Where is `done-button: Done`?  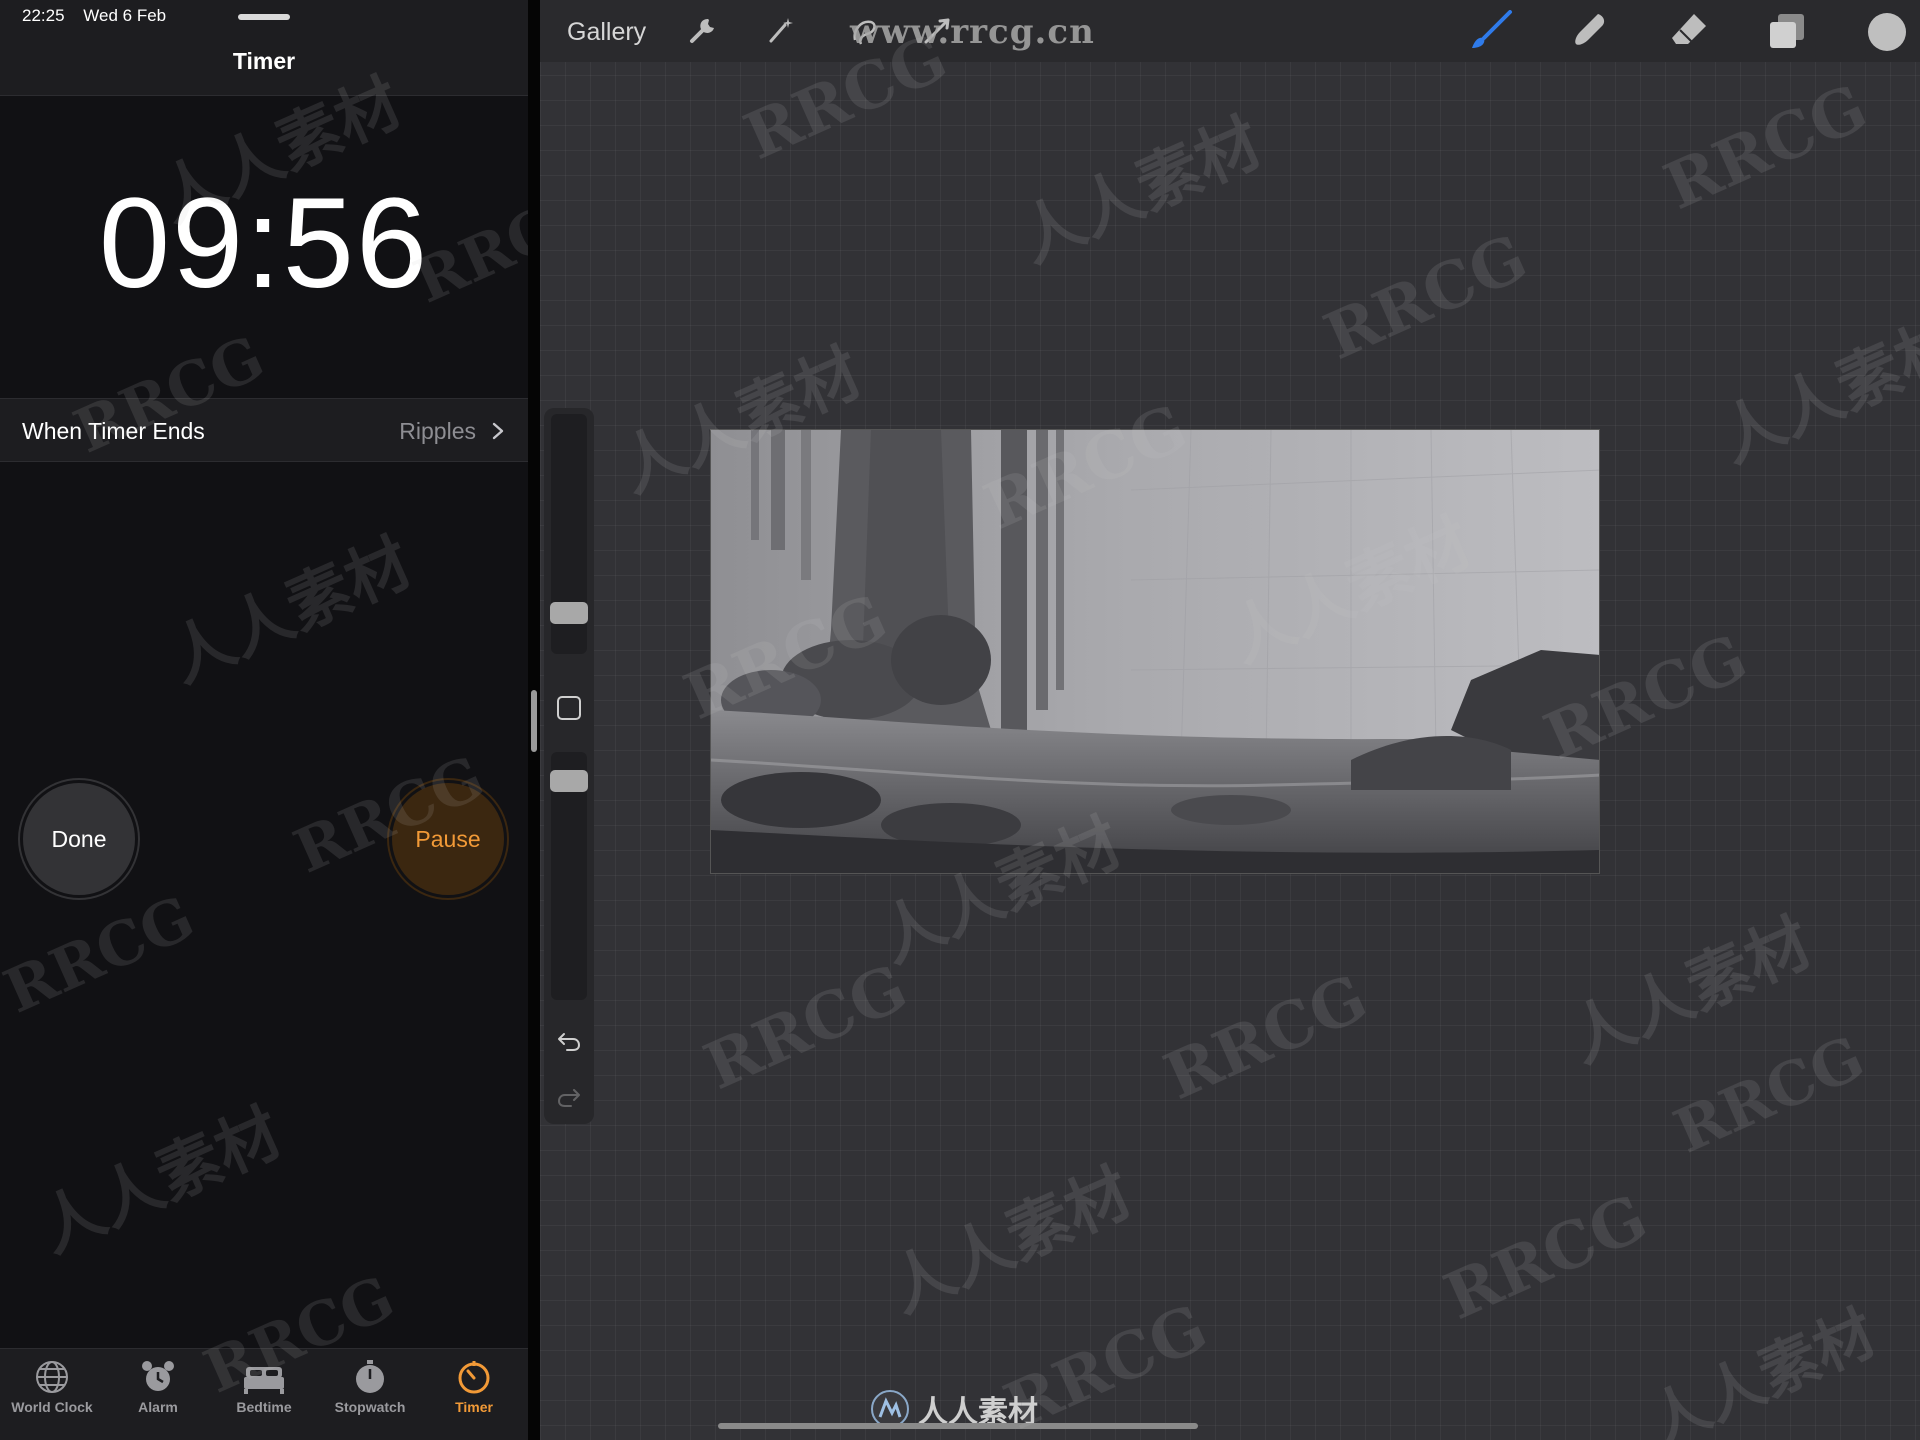
done-button: Done is located at coordinates (79, 839).